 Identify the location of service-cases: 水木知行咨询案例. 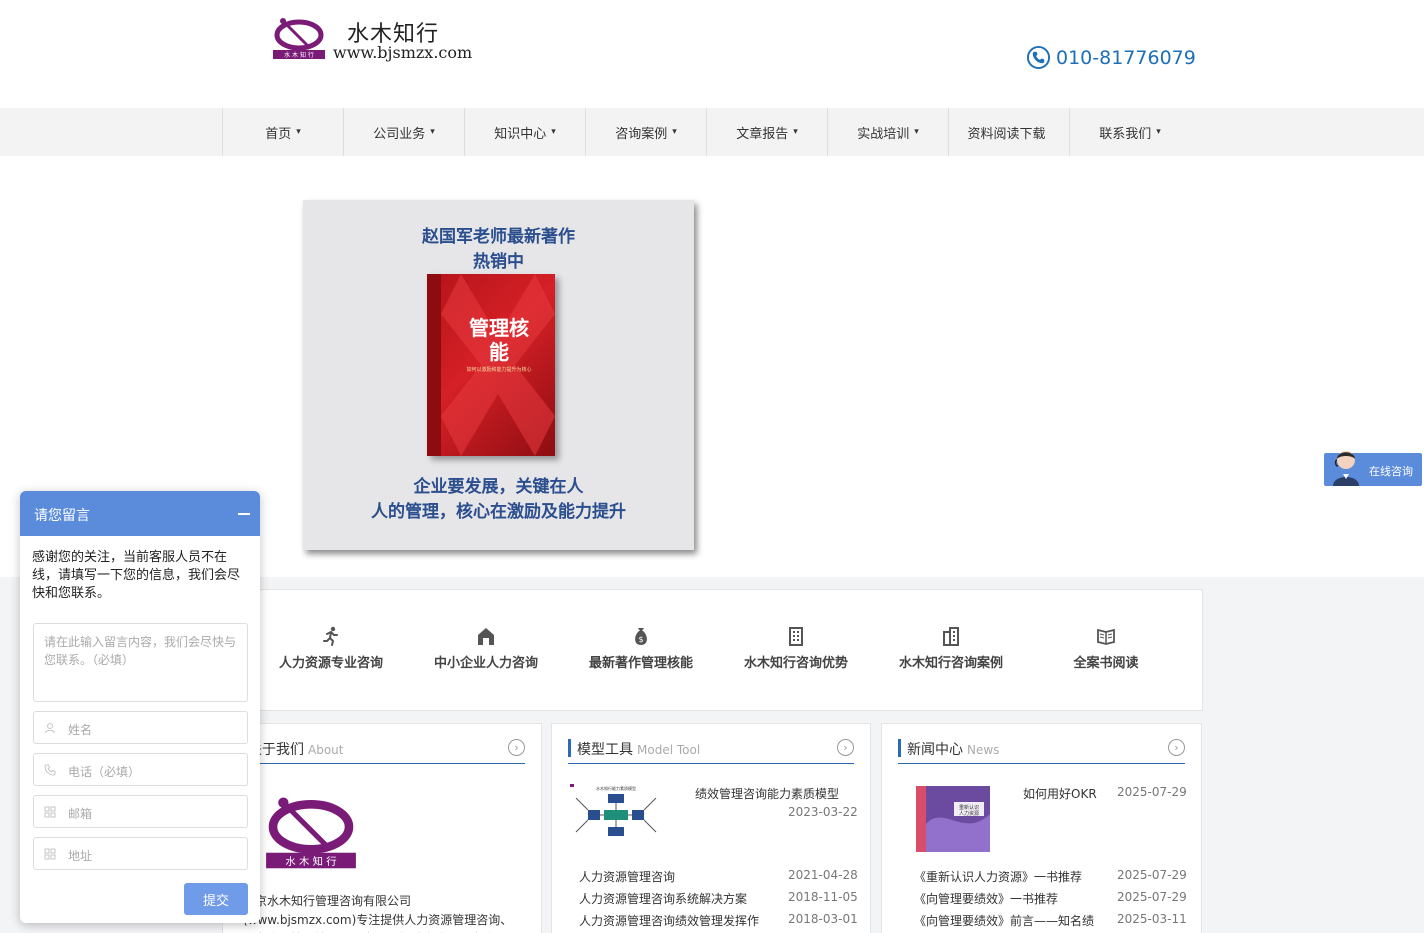
(951, 650).